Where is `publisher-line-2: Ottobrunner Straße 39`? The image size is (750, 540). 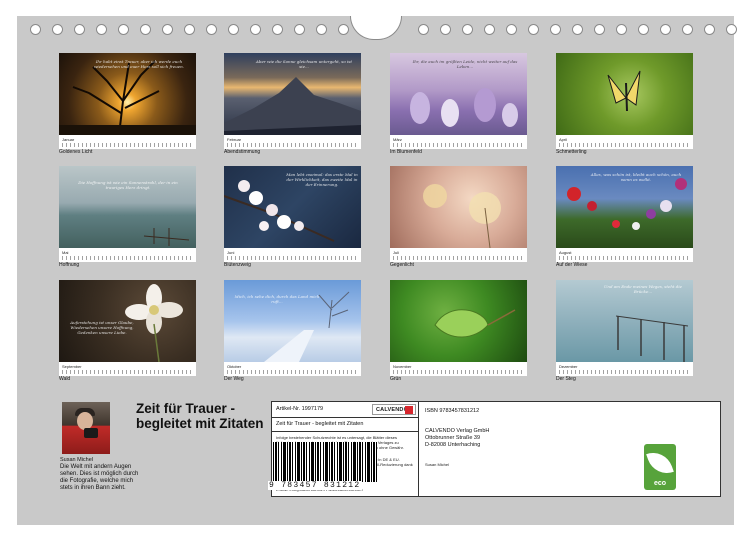 publisher-line-2: Ottobrunner Straße 39 is located at coordinates (453, 438).